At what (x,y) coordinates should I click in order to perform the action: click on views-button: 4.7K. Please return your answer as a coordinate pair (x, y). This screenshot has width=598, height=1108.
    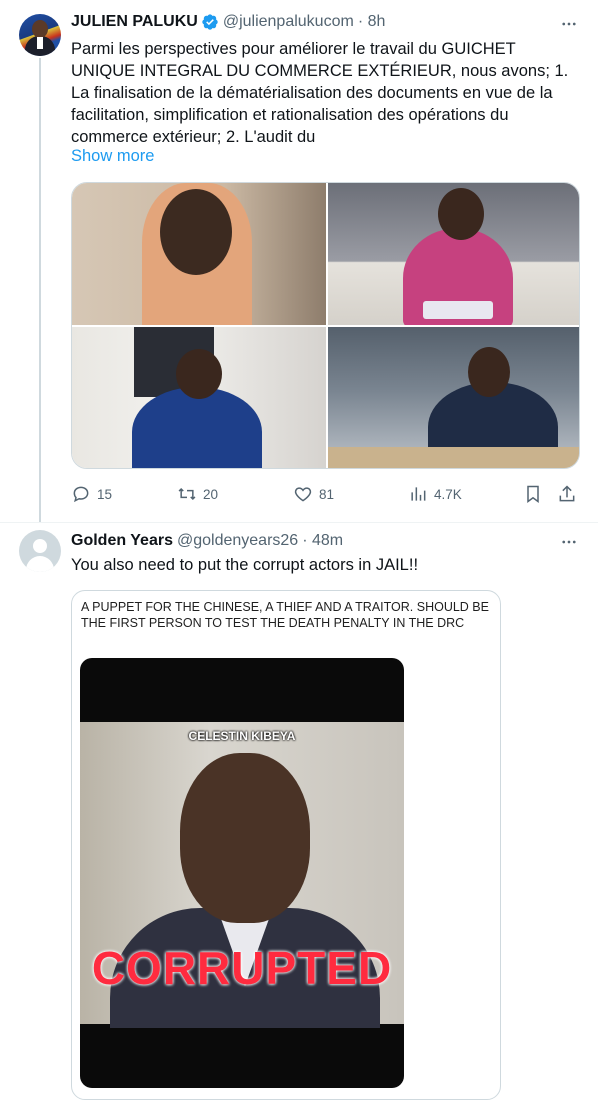
    Looking at the image, I should click on (465, 494).